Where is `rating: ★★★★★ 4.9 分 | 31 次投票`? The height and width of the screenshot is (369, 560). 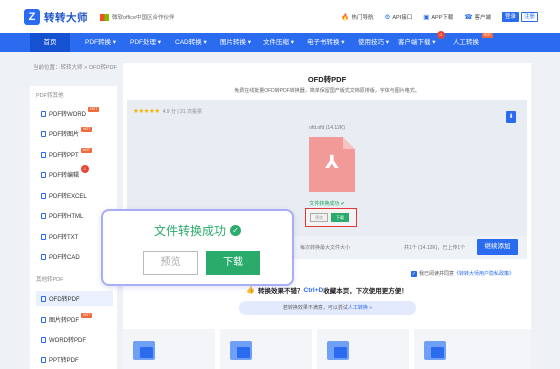
rating: ★★★★★ 4.9 分 | 31 次投票 is located at coordinates (167, 111).